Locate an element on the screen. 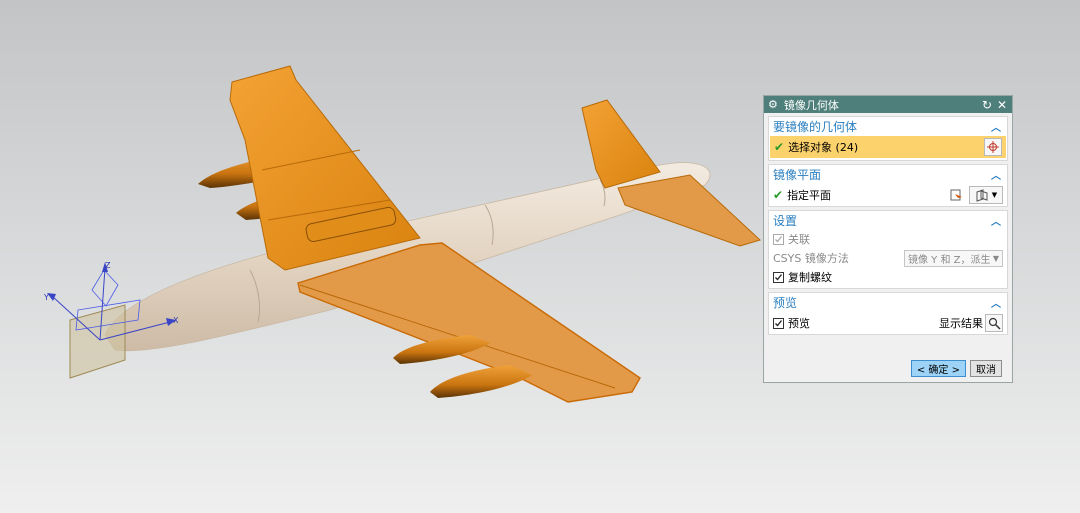 Image resolution: width=1080 pixels, height=513 pixels. stabilizer-horizontal is located at coordinates (689, 210).